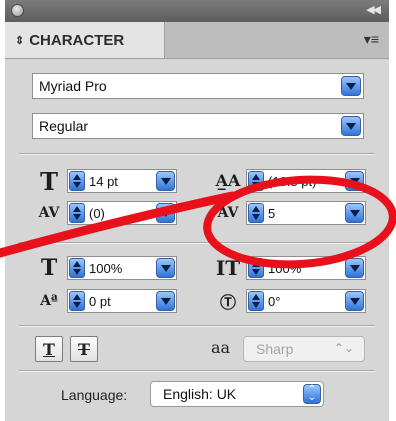  What do you see at coordinates (371, 39) in the screenshot?
I see `panel-menu-icon: ▾≡` at bounding box center [371, 39].